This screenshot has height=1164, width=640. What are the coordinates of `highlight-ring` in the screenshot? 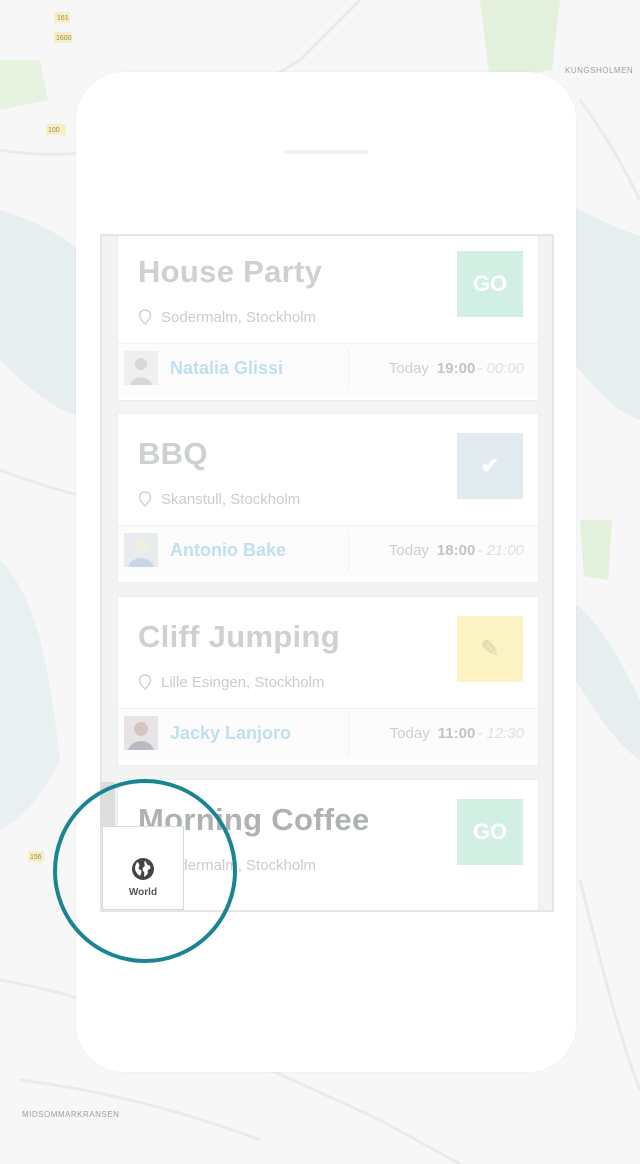 It's located at (145, 871).